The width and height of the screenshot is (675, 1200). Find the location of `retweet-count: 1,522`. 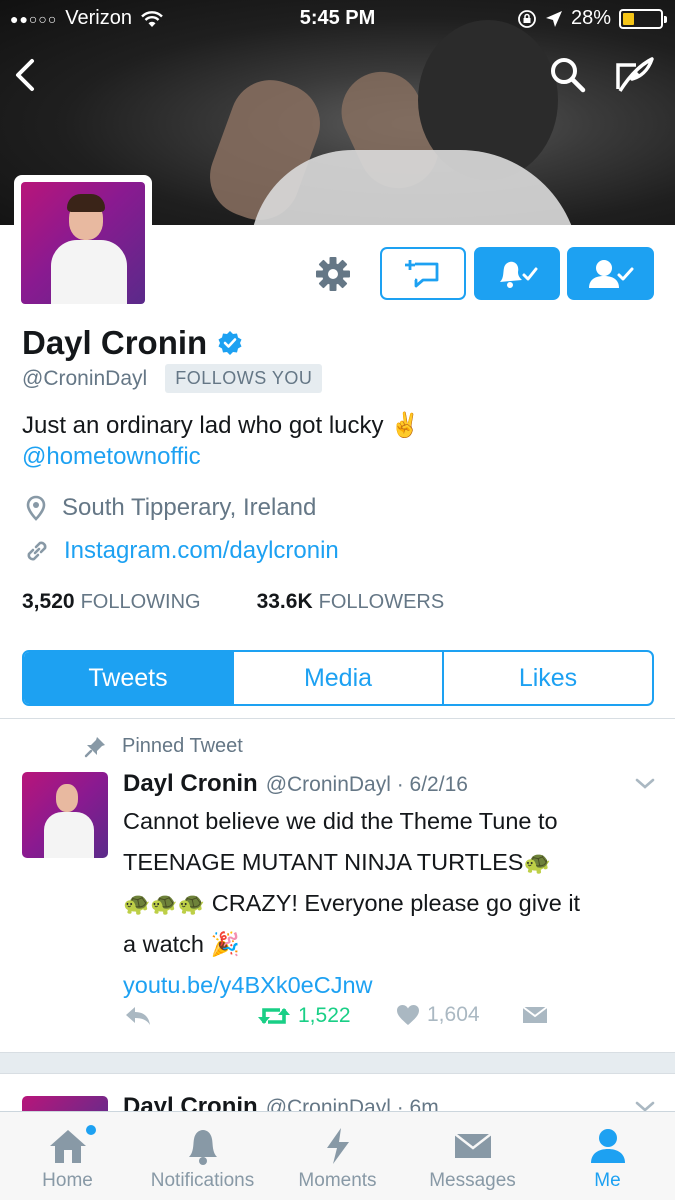

retweet-count: 1,522 is located at coordinates (324, 1015).